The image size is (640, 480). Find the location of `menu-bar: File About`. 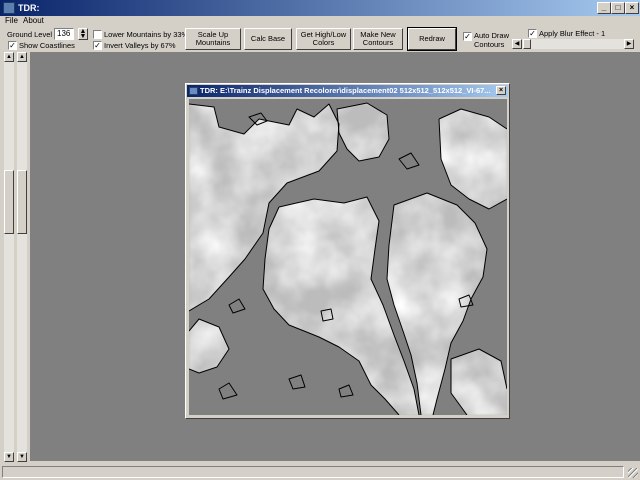

menu-bar: File About is located at coordinates (320, 21).